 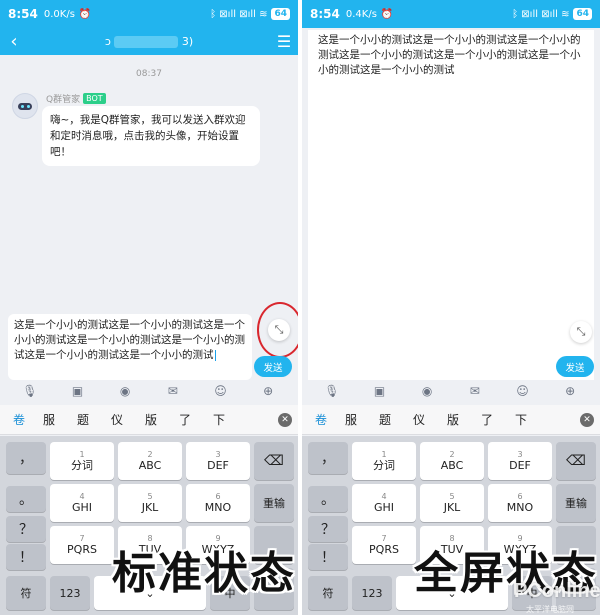 What do you see at coordinates (149, 74) in the screenshot?
I see `message-time: 08:37` at bounding box center [149, 74].